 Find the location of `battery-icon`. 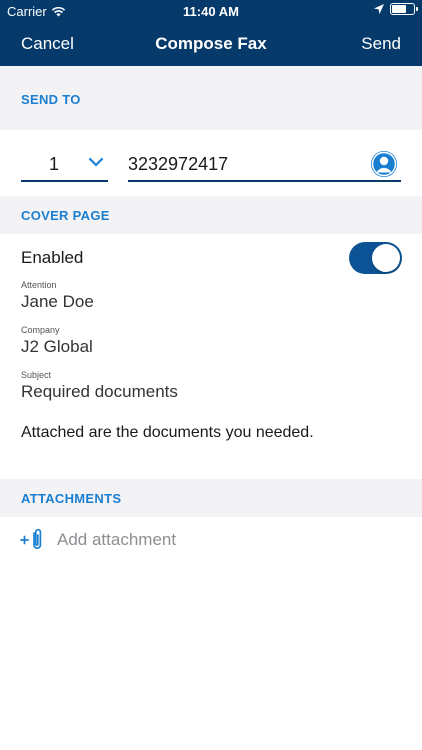

battery-icon is located at coordinates (404, 9).